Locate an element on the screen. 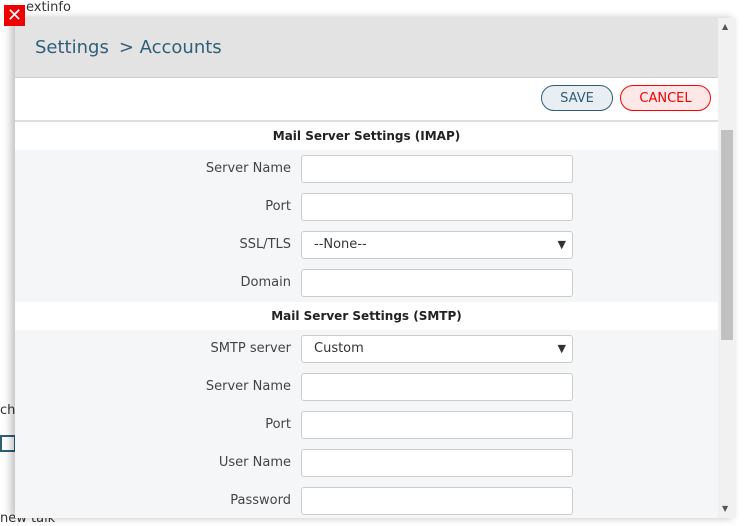  save-button: SAVE is located at coordinates (577, 98).